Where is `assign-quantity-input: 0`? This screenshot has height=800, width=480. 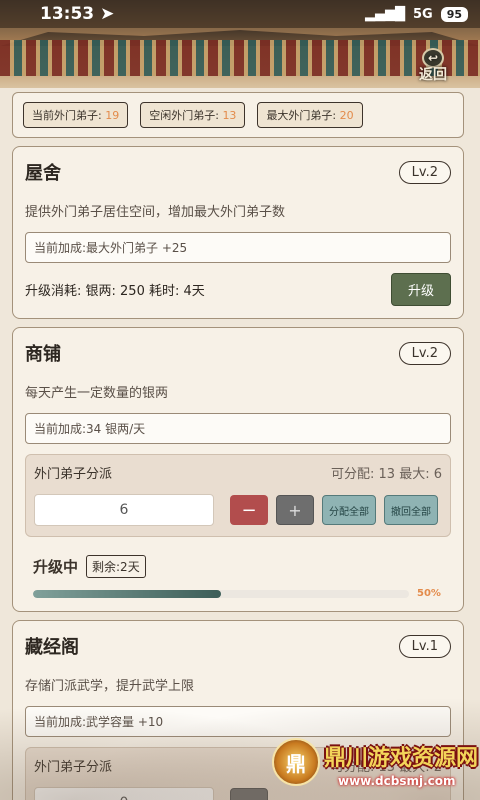 assign-quantity-input: 0 is located at coordinates (124, 793).